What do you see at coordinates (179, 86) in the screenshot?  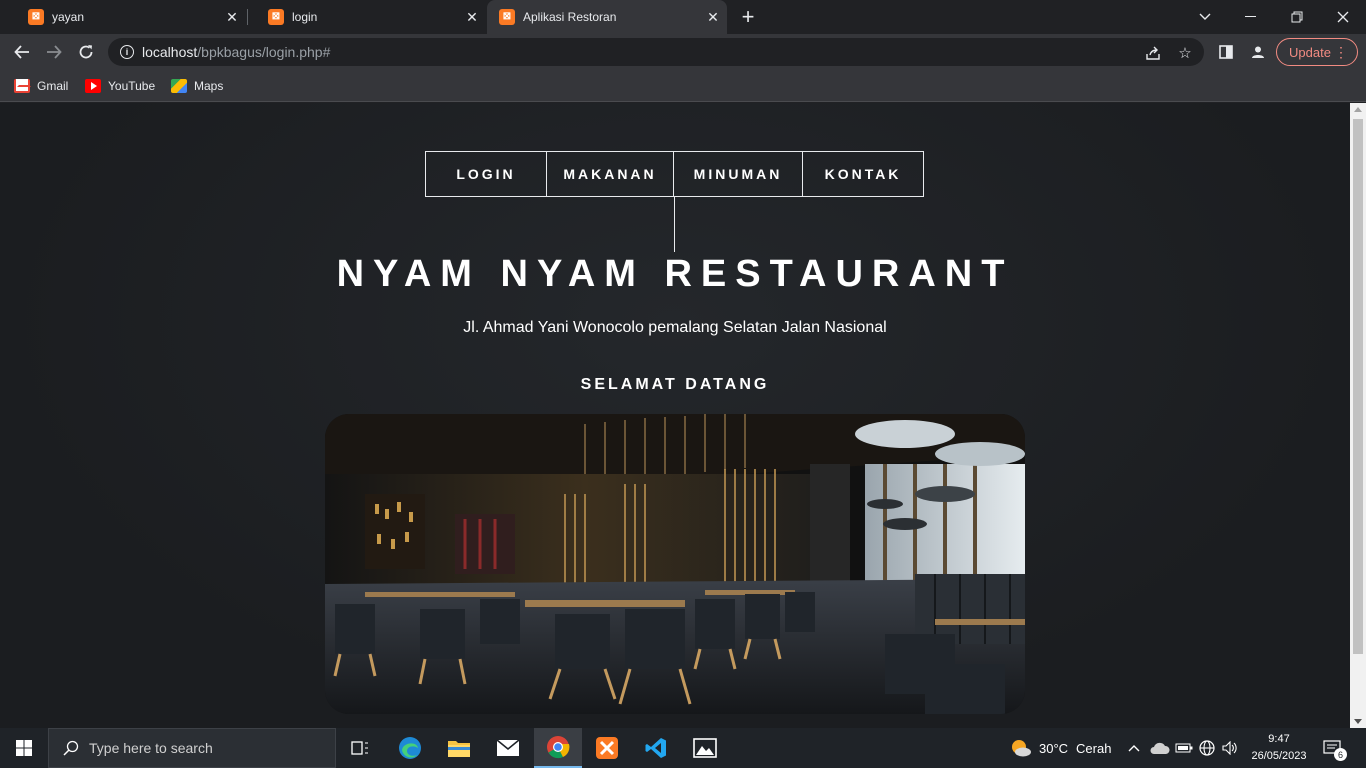 I see `maps-icon` at bounding box center [179, 86].